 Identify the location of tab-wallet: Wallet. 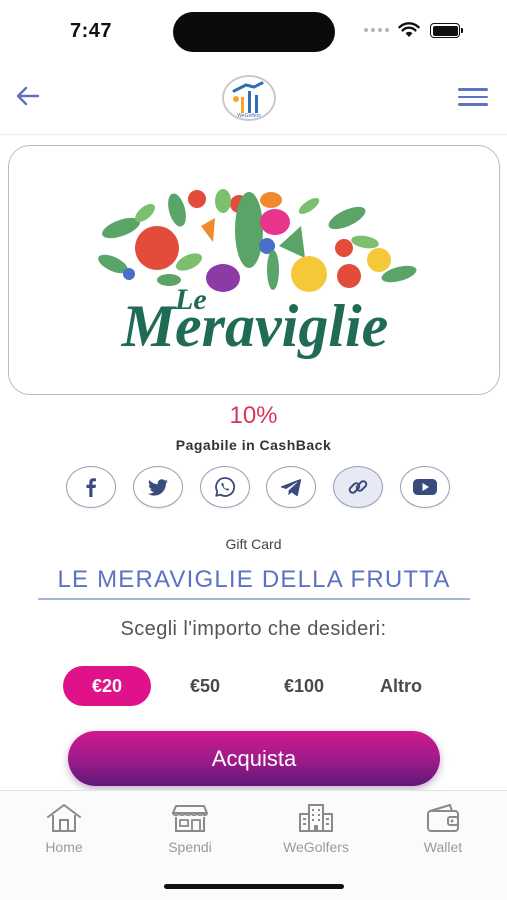
(443, 828).